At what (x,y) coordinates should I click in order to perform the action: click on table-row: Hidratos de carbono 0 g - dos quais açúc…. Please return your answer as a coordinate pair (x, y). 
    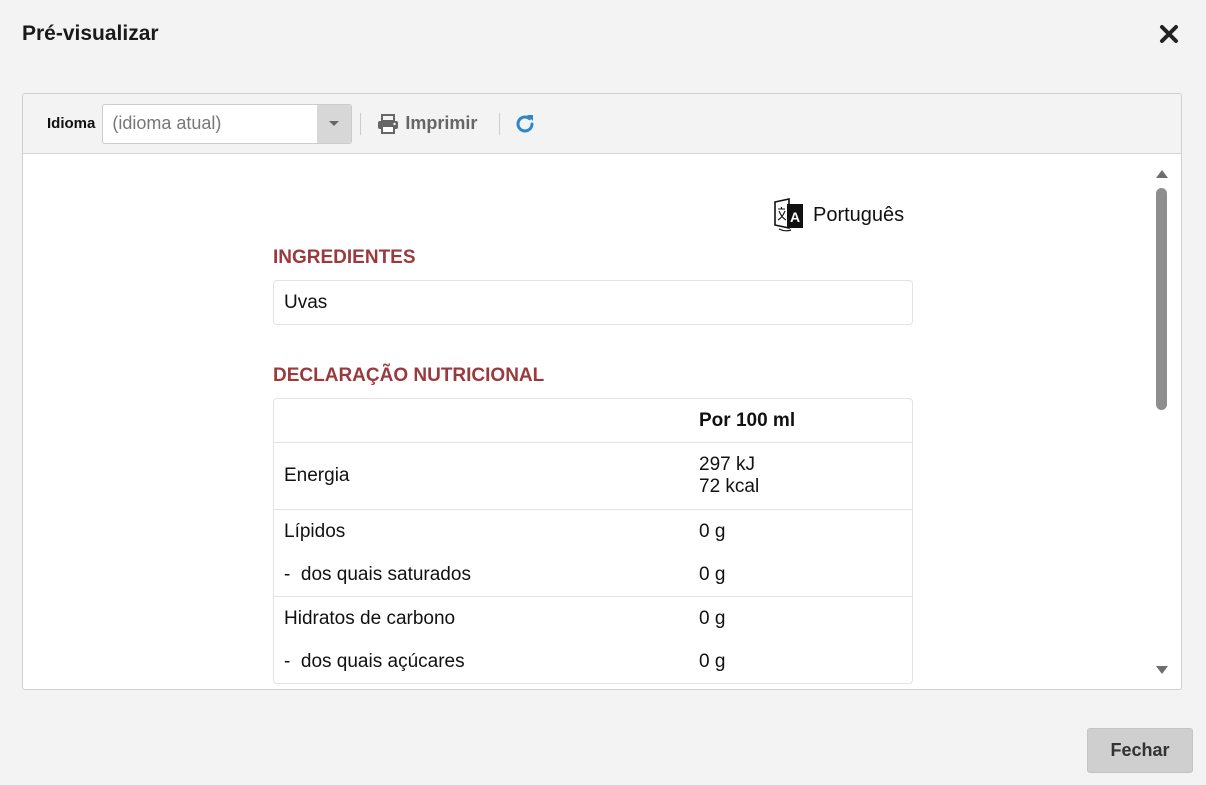
    Looking at the image, I should click on (593, 640).